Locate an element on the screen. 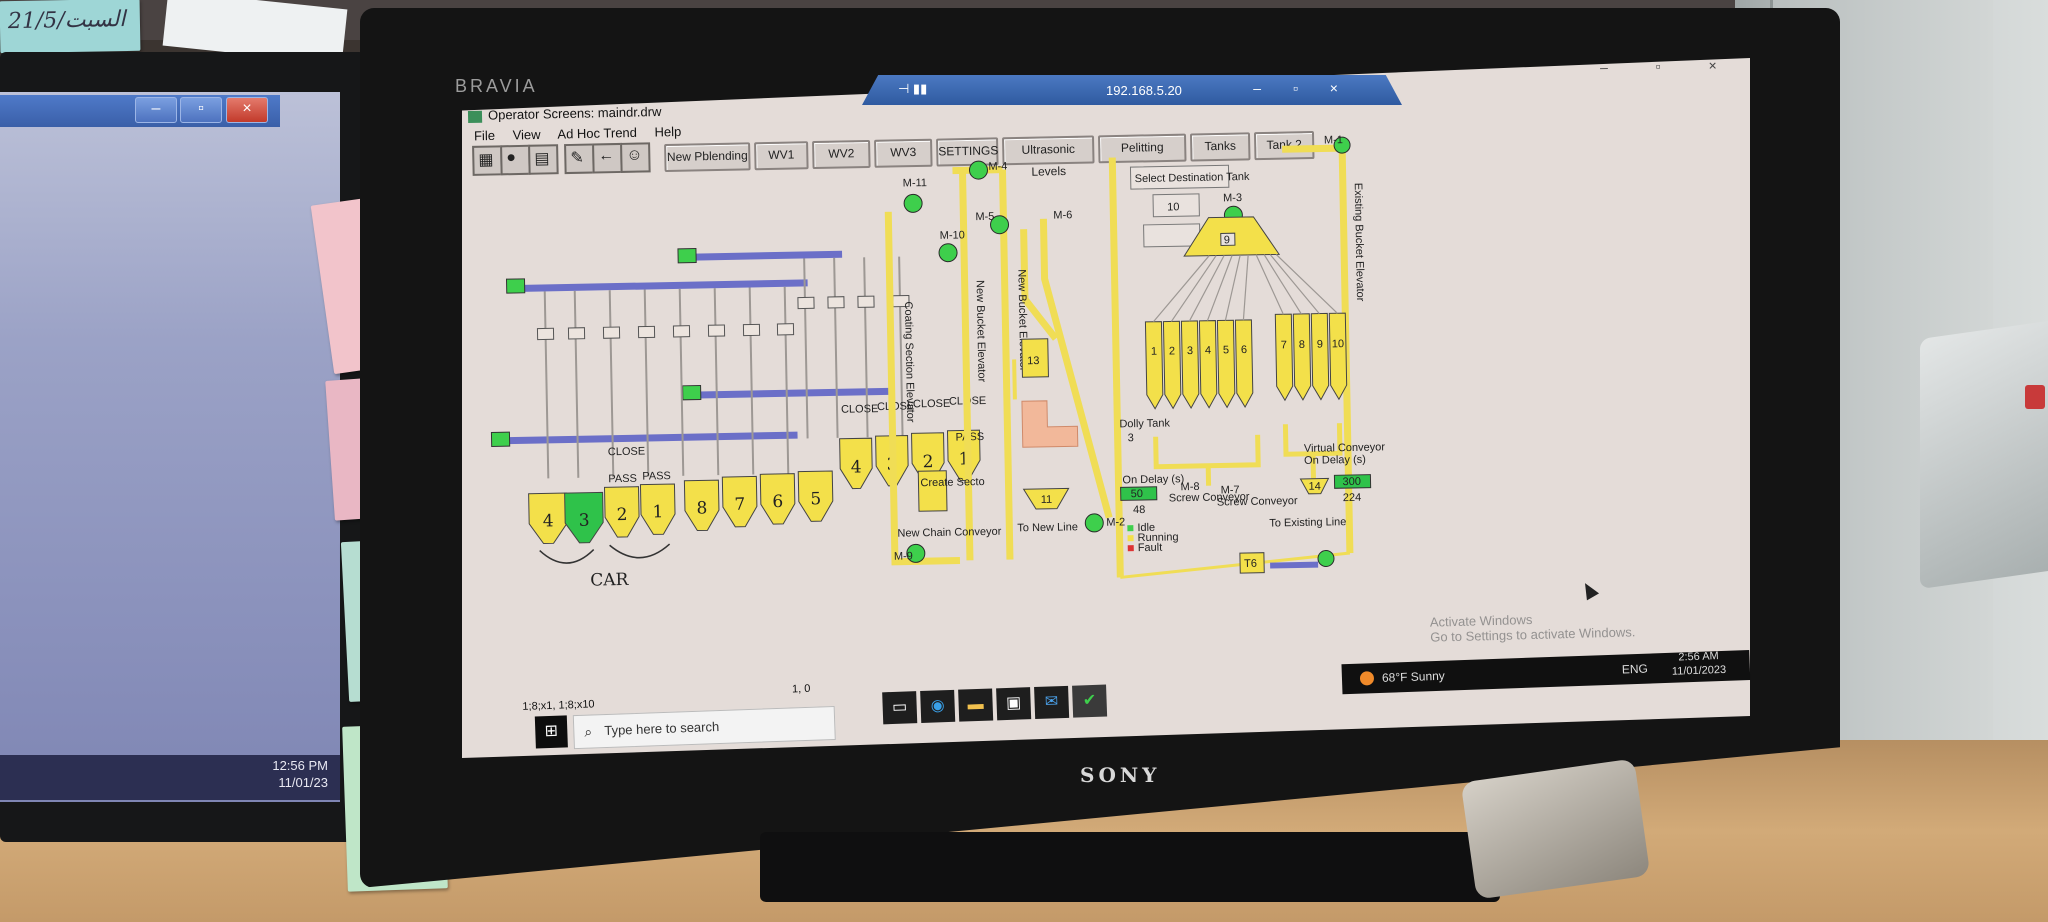 This screenshot has width=2048, height=922. left-maximize-button: ▫ is located at coordinates (201, 110).